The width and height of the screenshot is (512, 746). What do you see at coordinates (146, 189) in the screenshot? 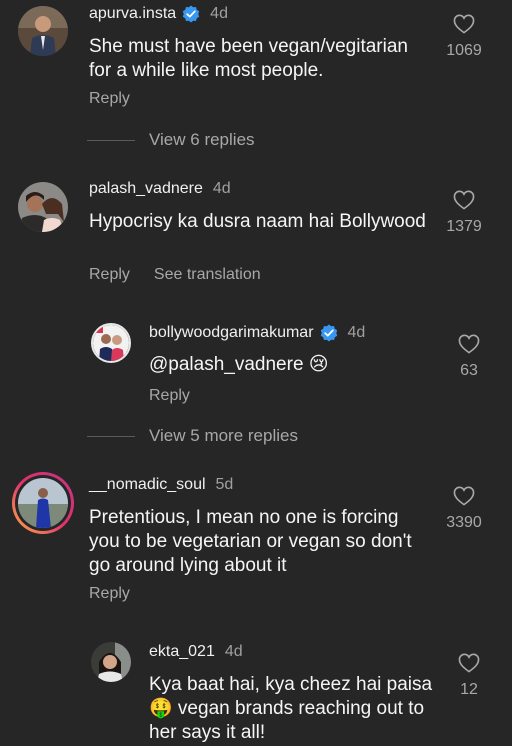
I see `username: palash_vadnere` at bounding box center [146, 189].